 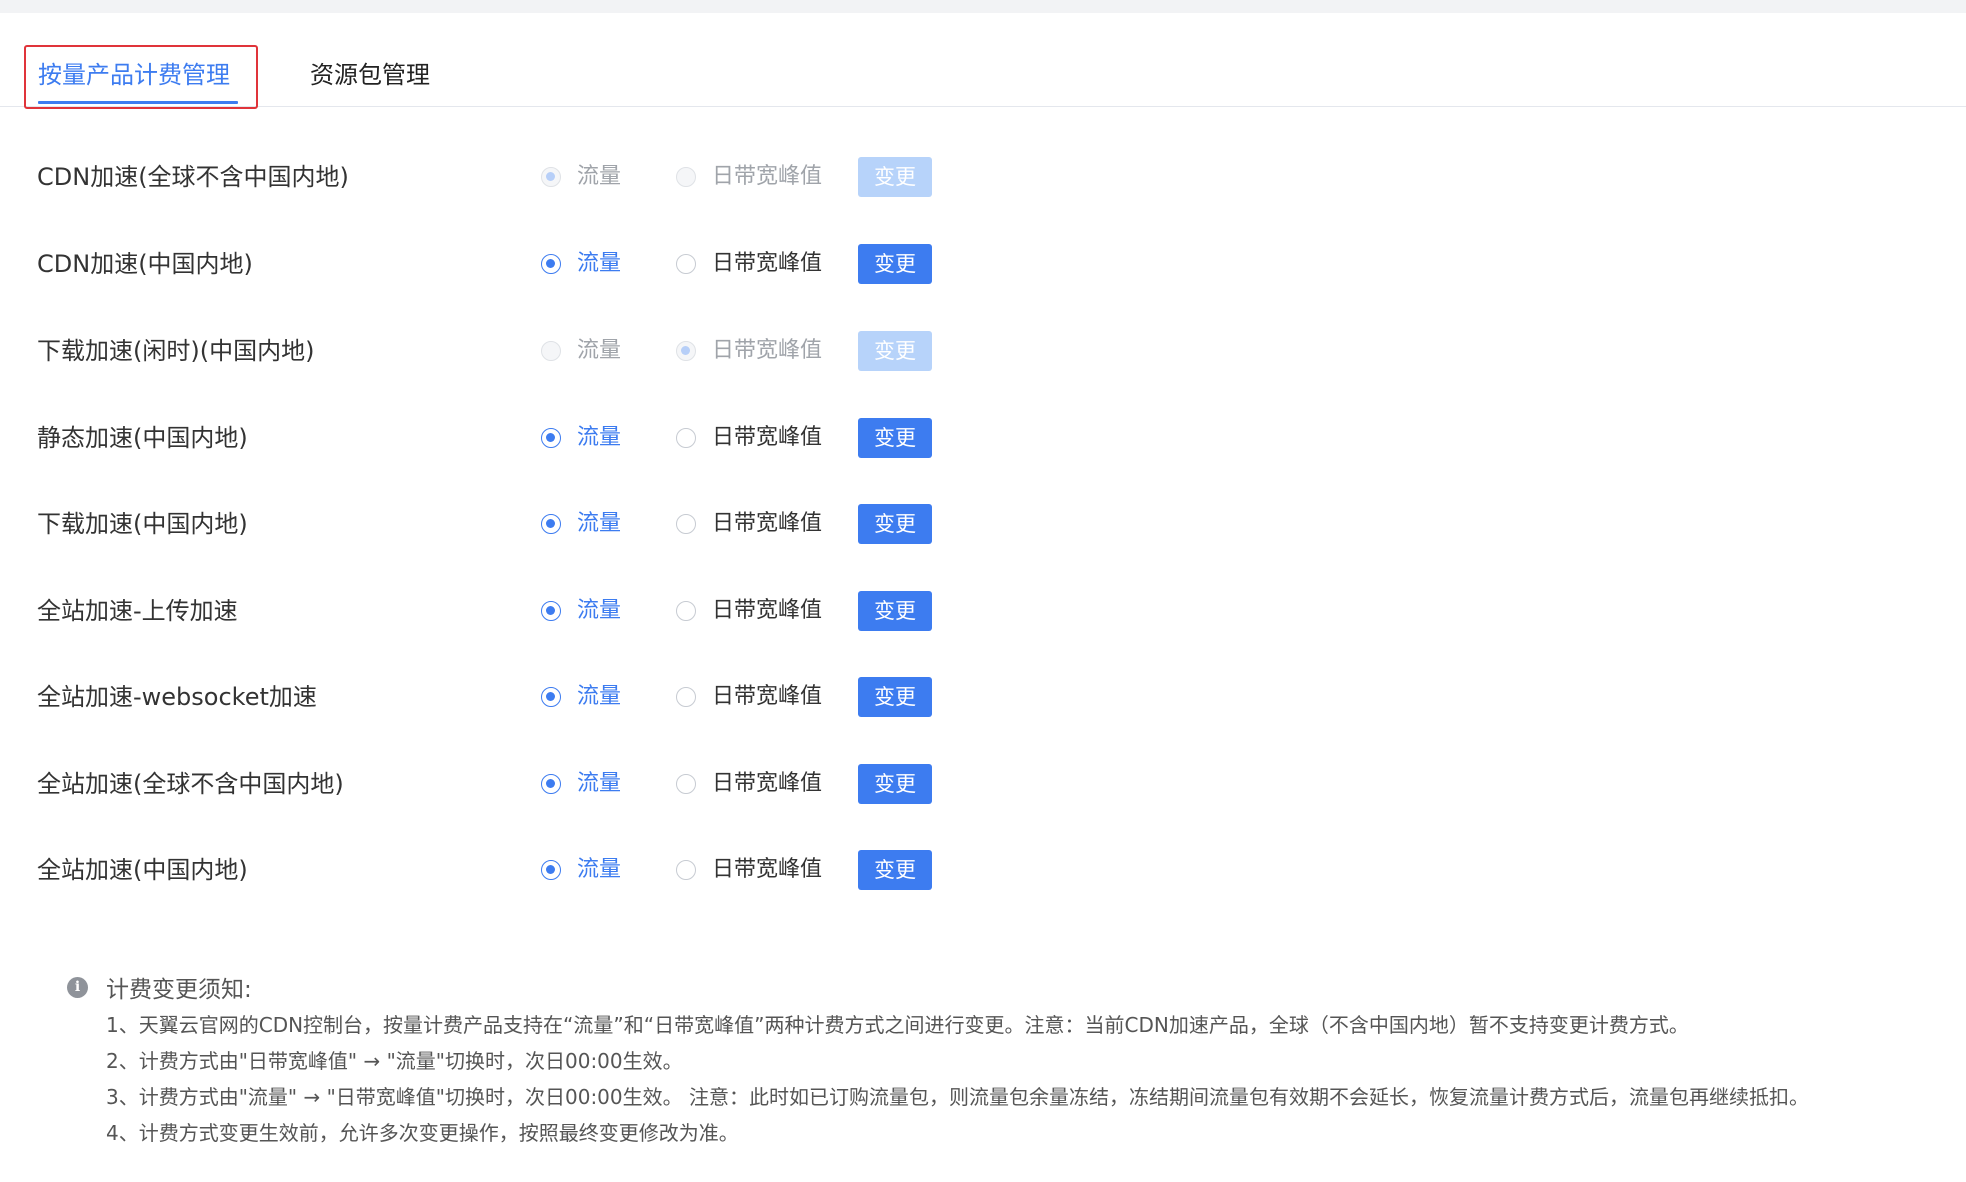 I want to click on billing-row: 下载加速(中国内地) 流量 日带宽峰值 变更, so click(x=500, y=524).